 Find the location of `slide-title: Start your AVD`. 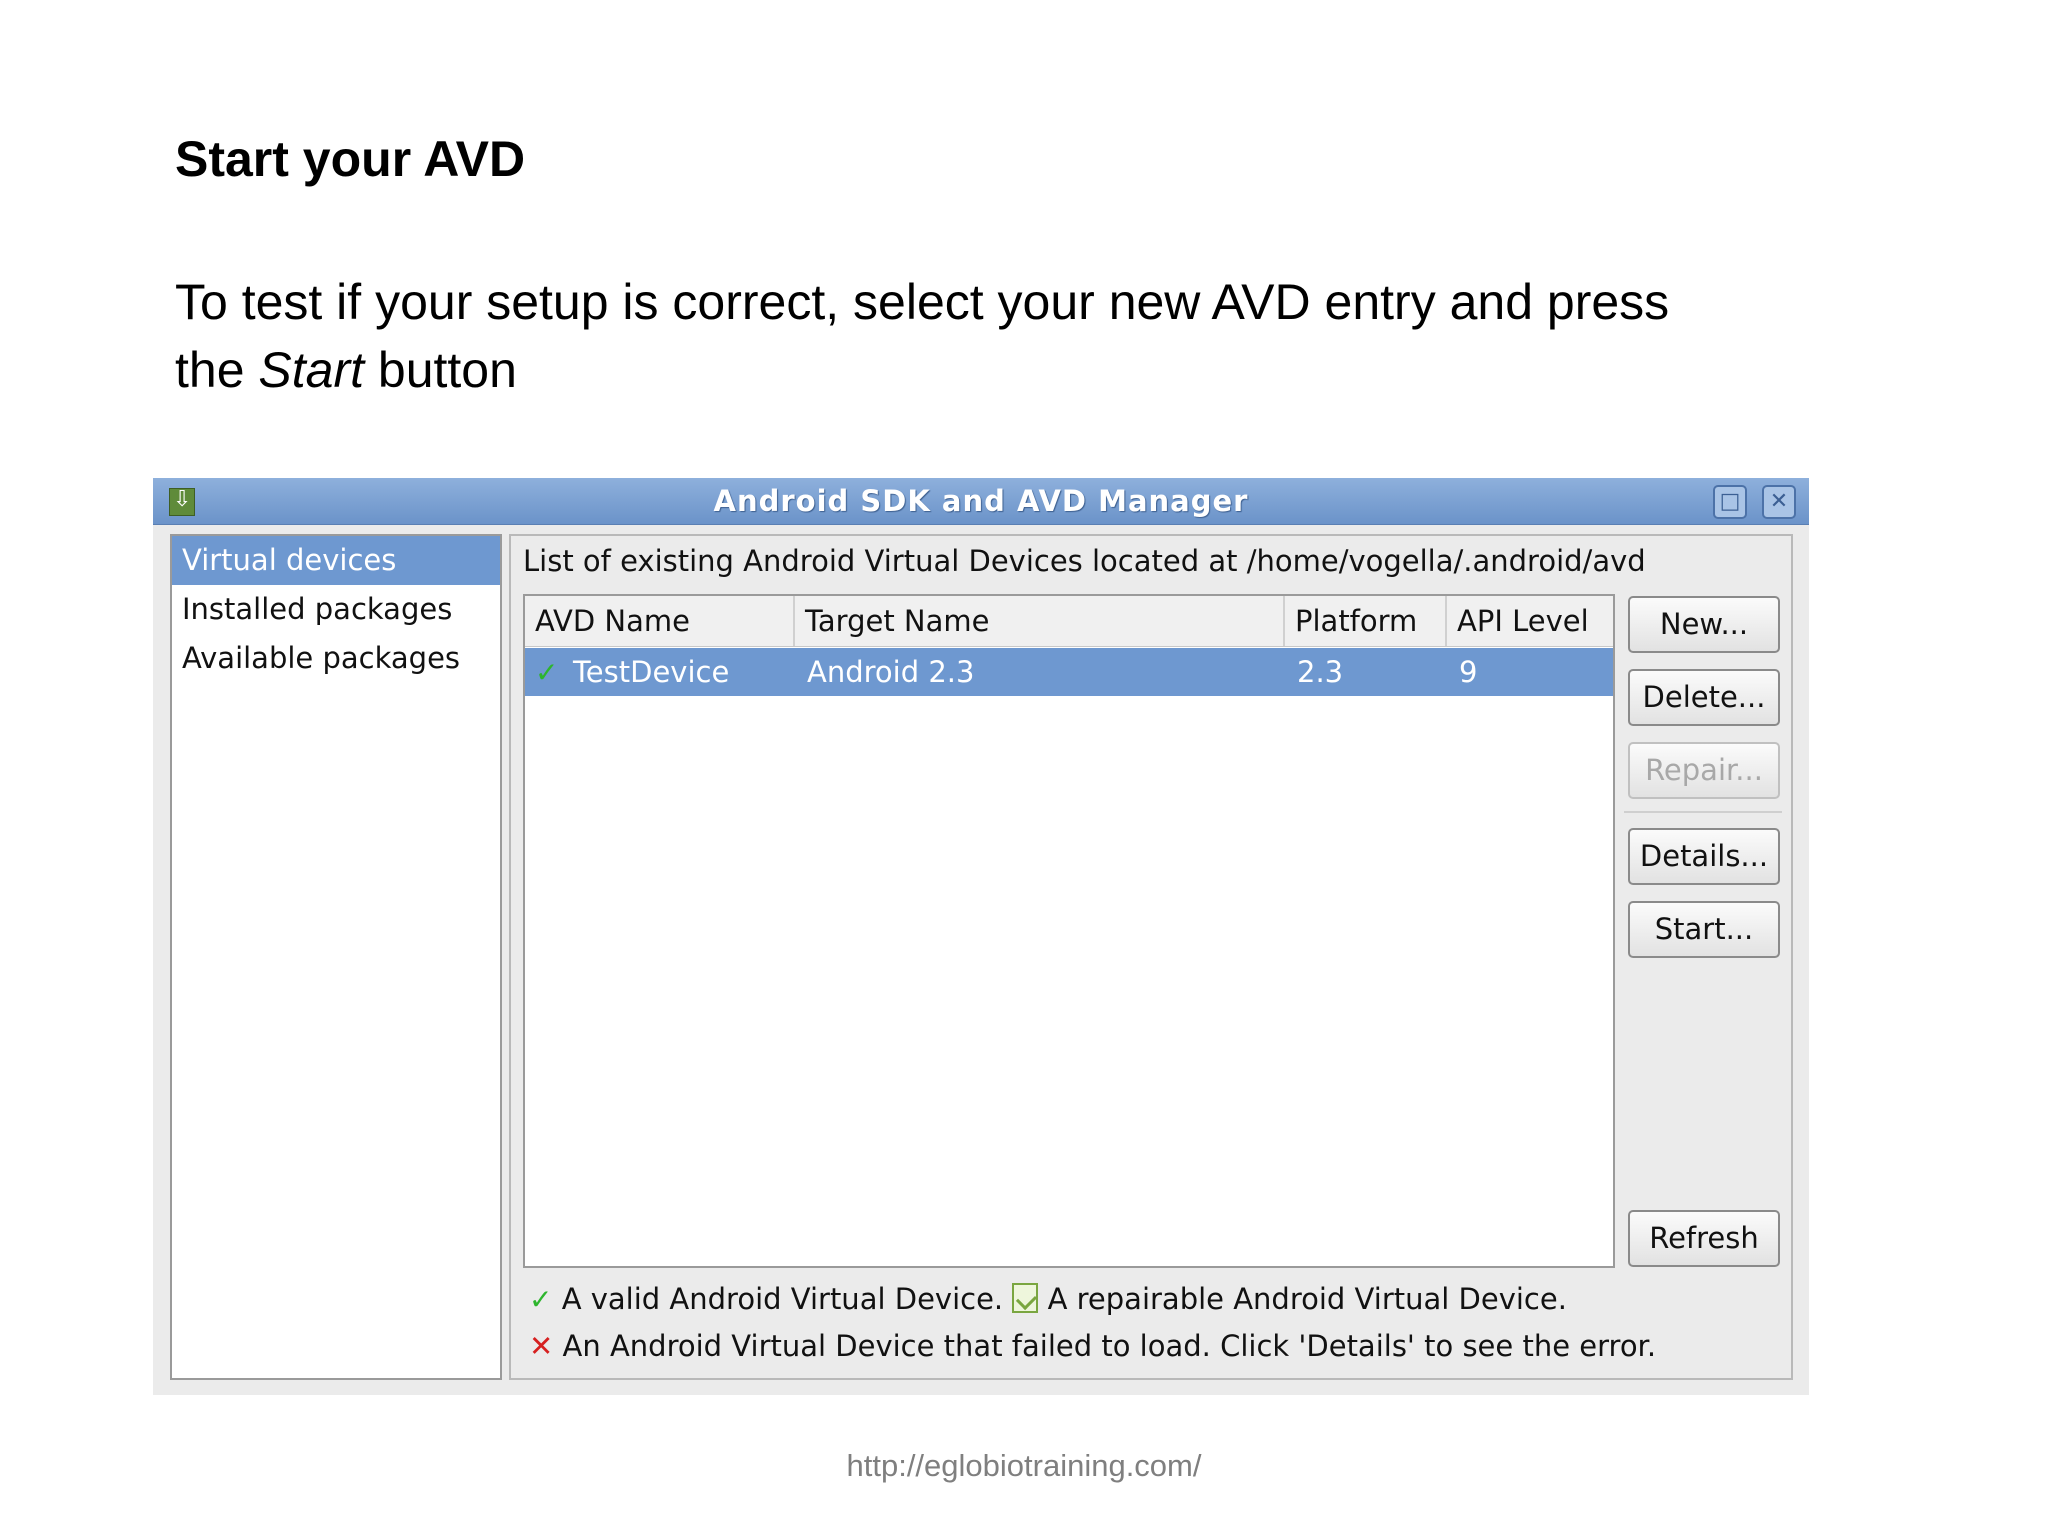

slide-title: Start your AVD is located at coordinates (350, 159).